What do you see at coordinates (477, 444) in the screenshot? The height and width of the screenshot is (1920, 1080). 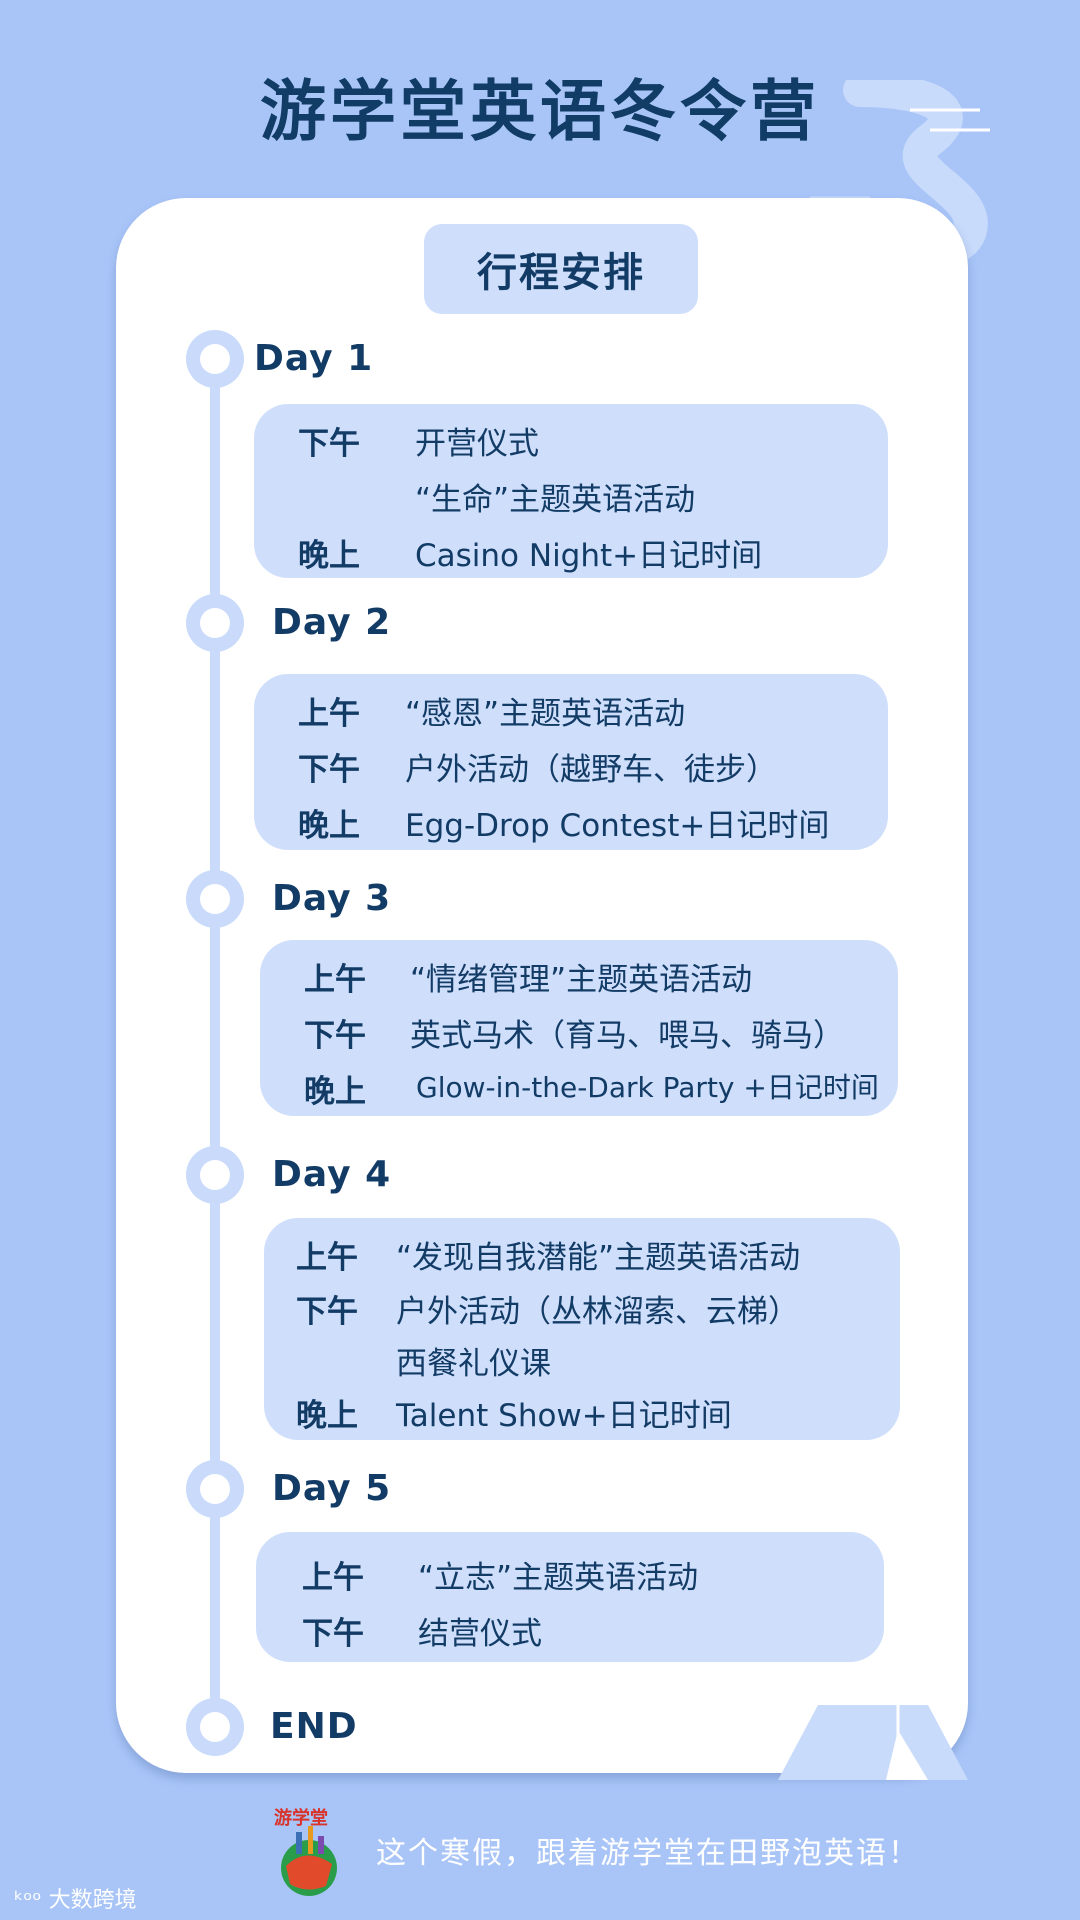 I see `day-1-row-1-activity: 开营仪式` at bounding box center [477, 444].